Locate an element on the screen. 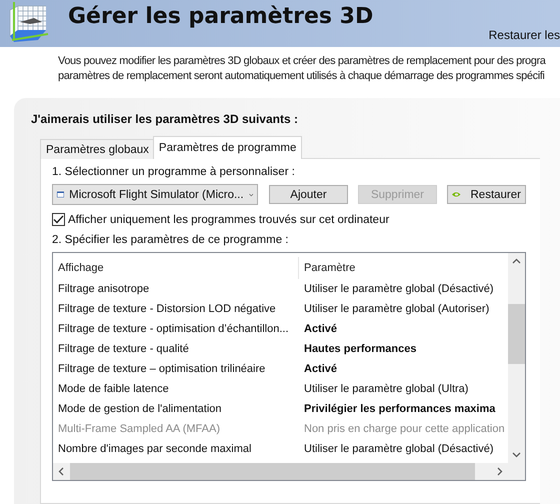 Image resolution: width=560 pixels, height=504 pixels. checkbox-label: Afficher uniquement les programmes trouvés sur cet ordinateur is located at coordinates (229, 220).